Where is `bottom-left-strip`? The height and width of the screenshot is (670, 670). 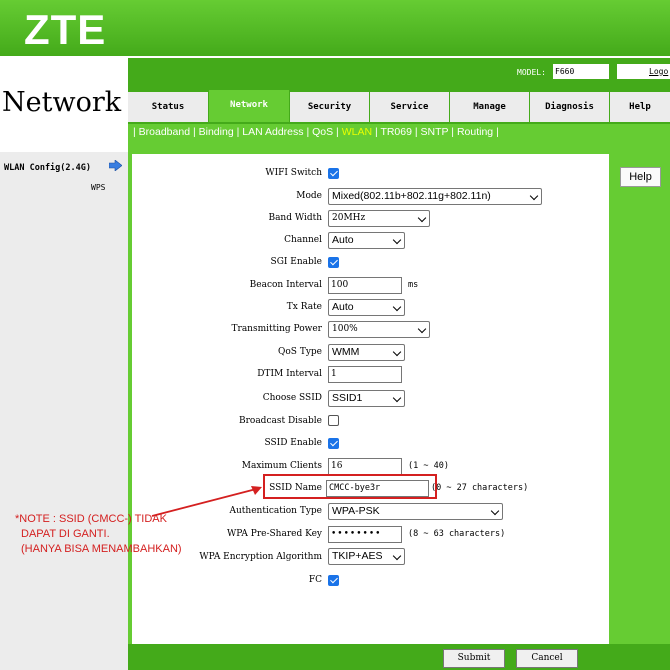 bottom-left-strip is located at coordinates (64, 657).